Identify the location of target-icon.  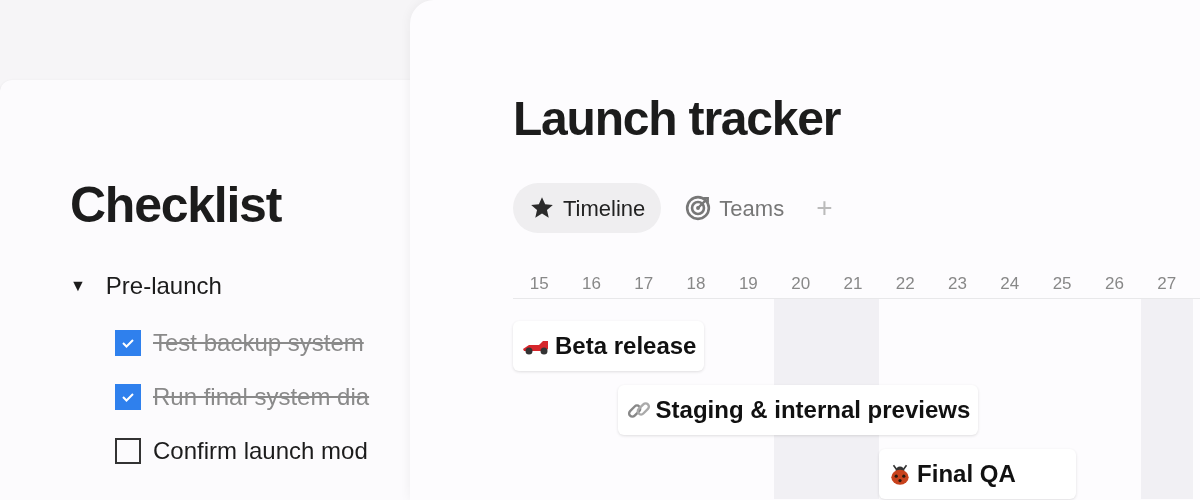
(698, 208).